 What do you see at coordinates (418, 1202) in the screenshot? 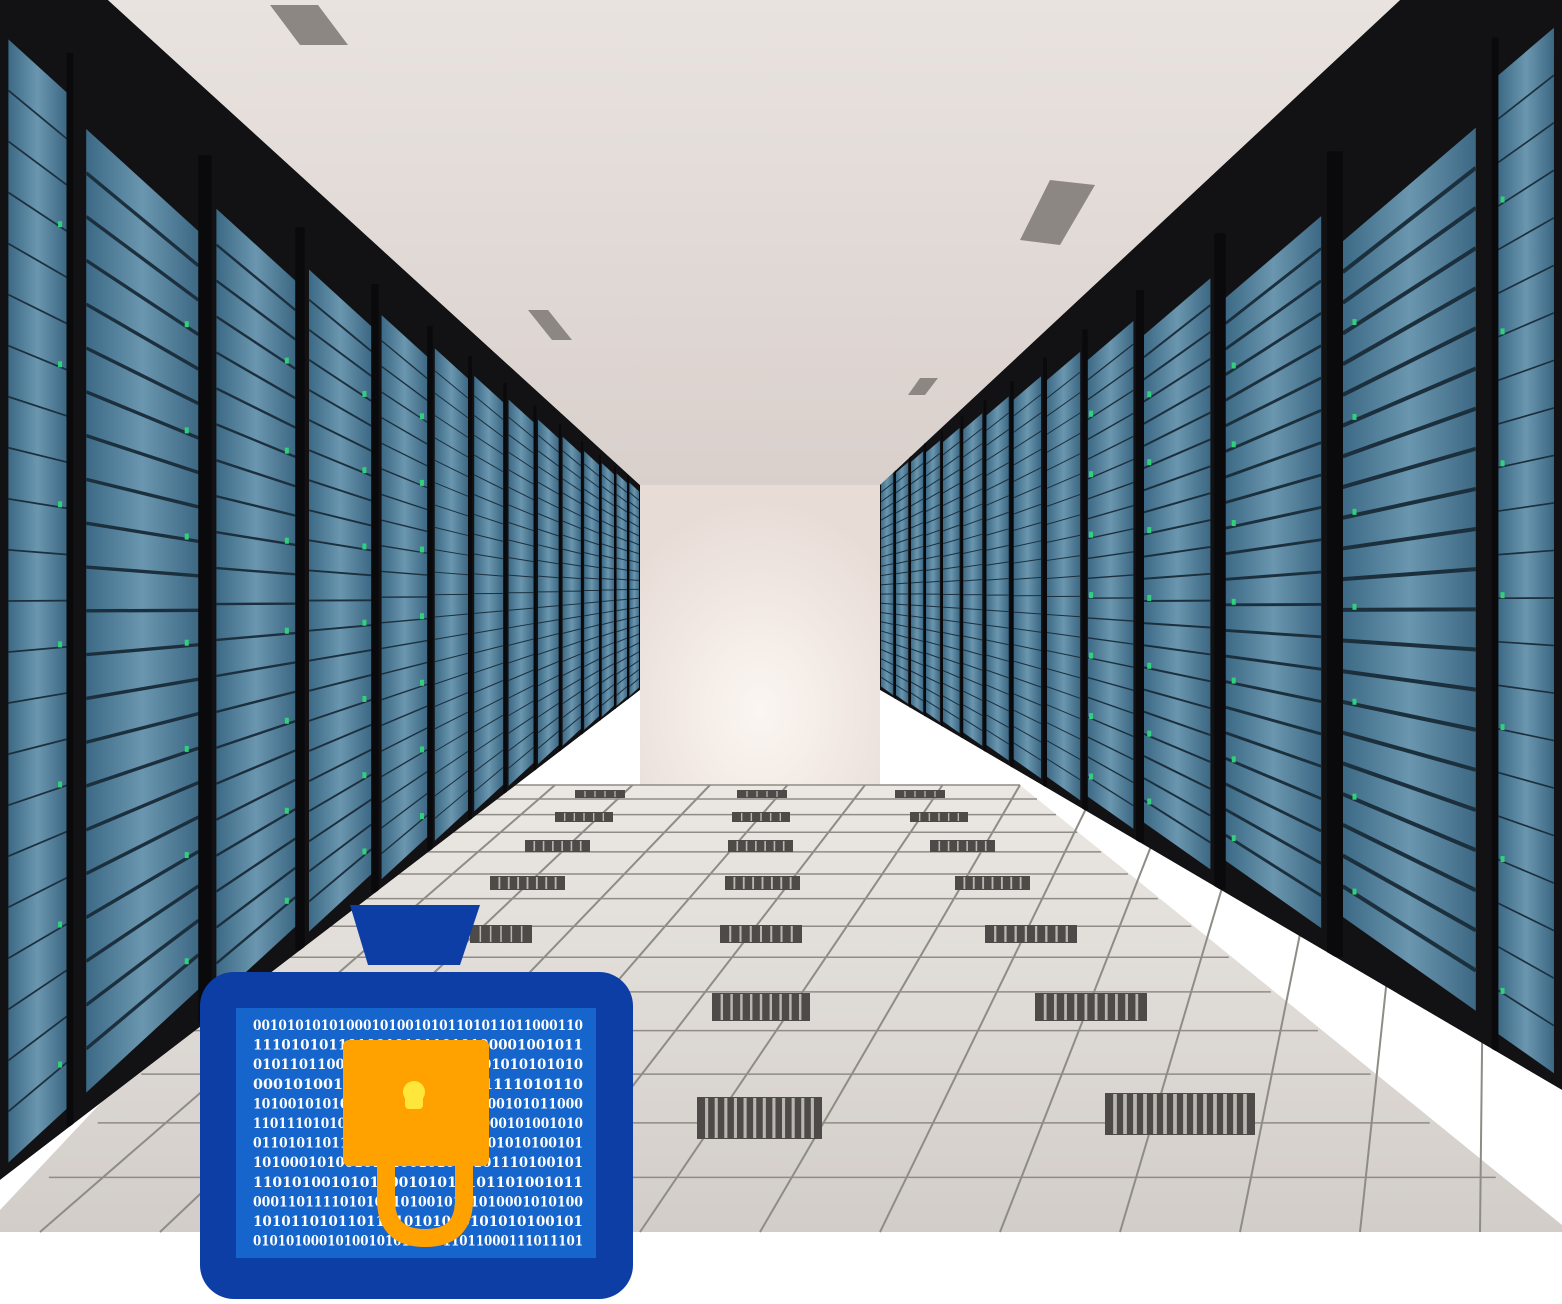
I see `binary-line: 00011011110101001010010101010001010100` at bounding box center [418, 1202].